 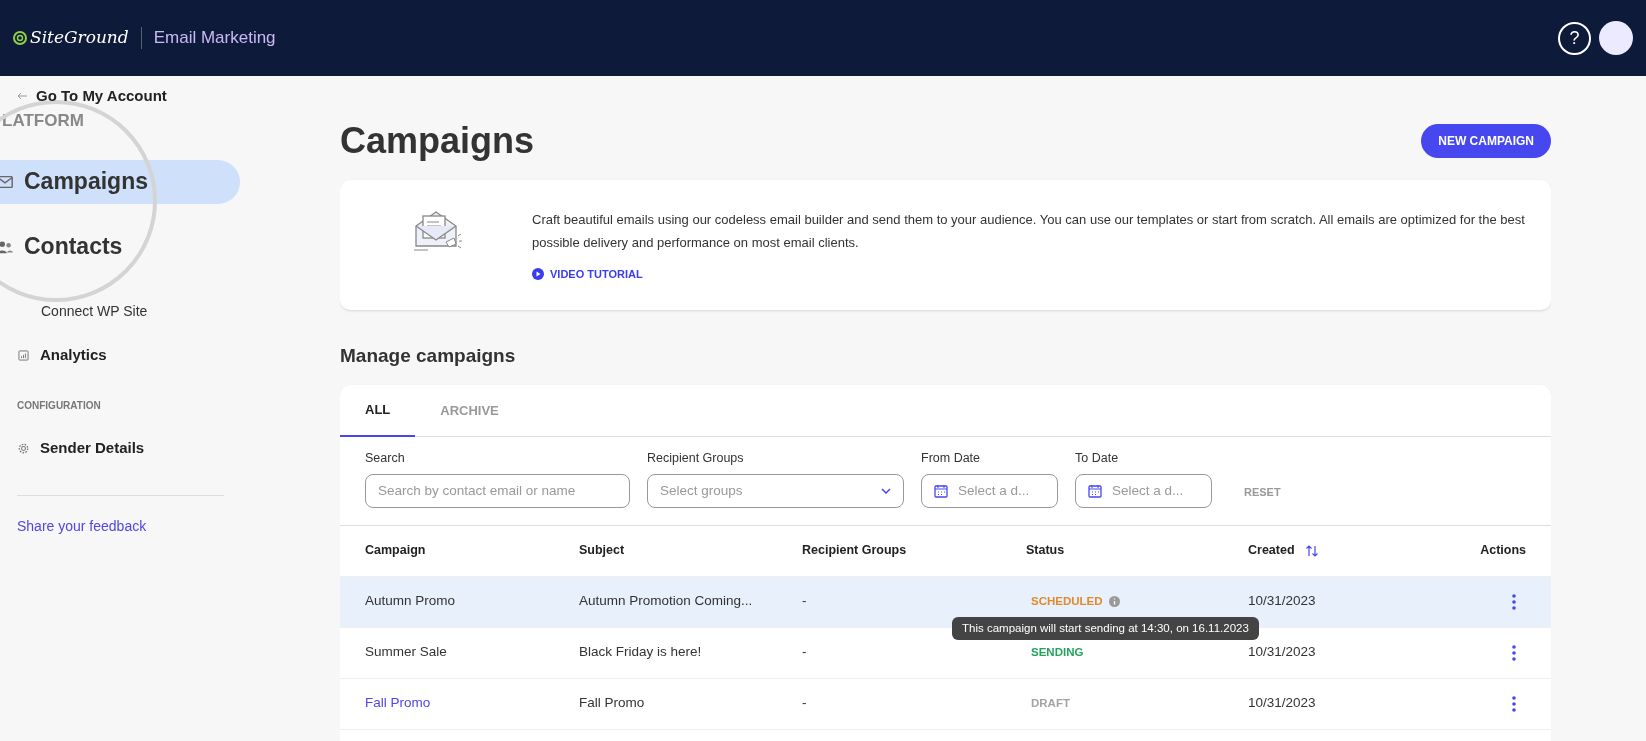 I want to click on table-cell-text: Black Friday is here!, so click(x=641, y=652).